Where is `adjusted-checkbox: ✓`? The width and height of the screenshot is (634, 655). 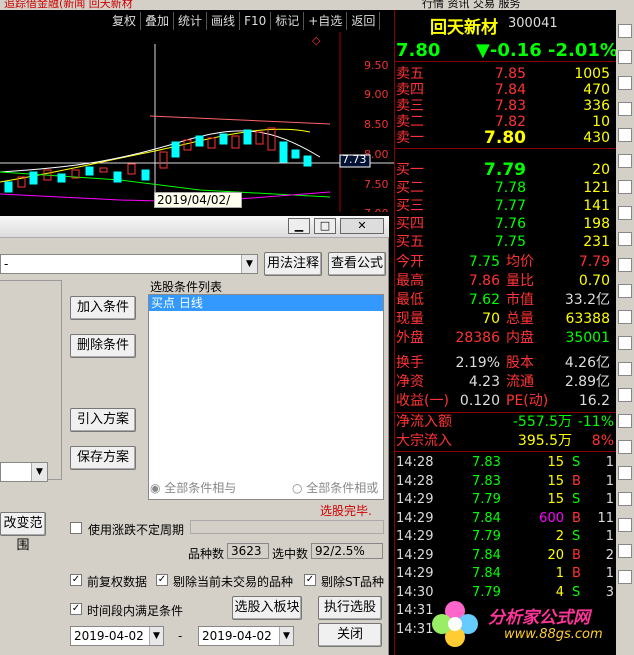
adjusted-checkbox: ✓ is located at coordinates (76, 580).